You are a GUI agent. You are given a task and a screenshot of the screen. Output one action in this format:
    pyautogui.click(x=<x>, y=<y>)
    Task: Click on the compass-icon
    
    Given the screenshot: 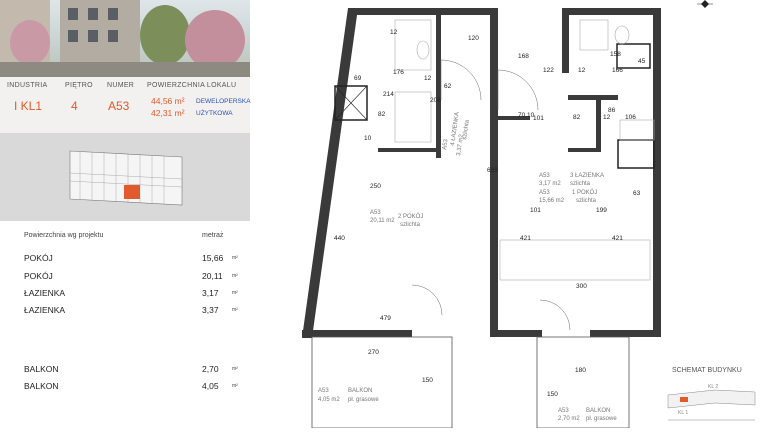 What is the action you would take?
    pyautogui.click(x=705, y=4)
    